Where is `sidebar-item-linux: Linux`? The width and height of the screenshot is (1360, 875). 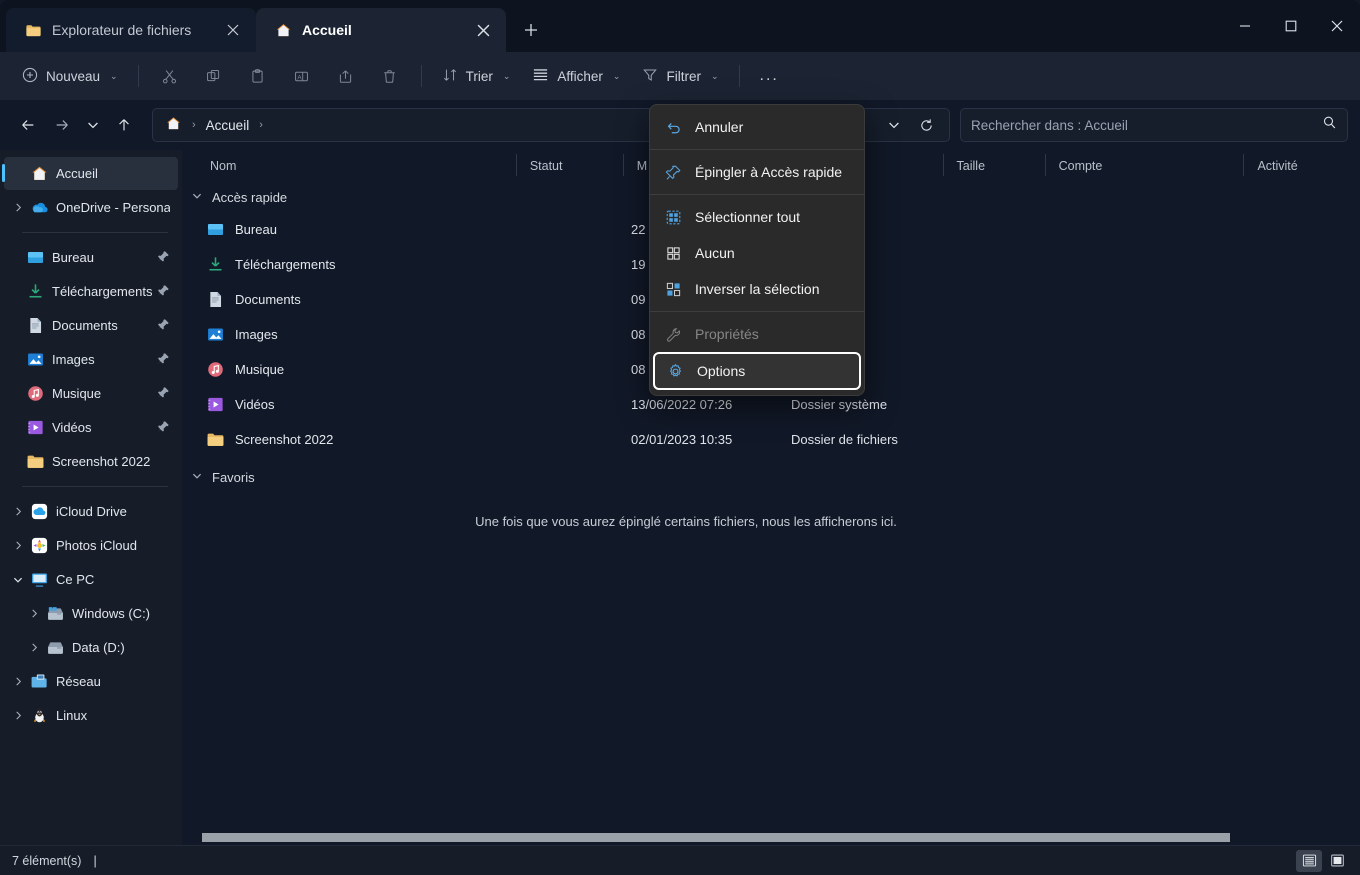 sidebar-item-linux: Linux is located at coordinates (91, 715).